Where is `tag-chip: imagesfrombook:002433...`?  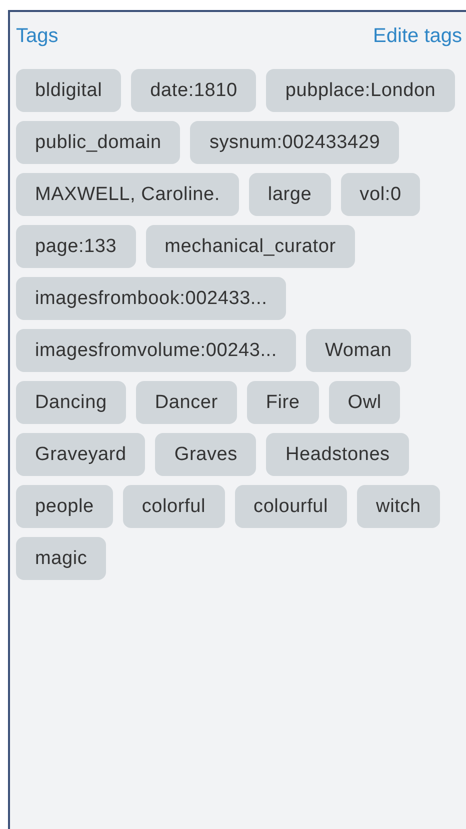 tag-chip: imagesfrombook:002433... is located at coordinates (151, 298).